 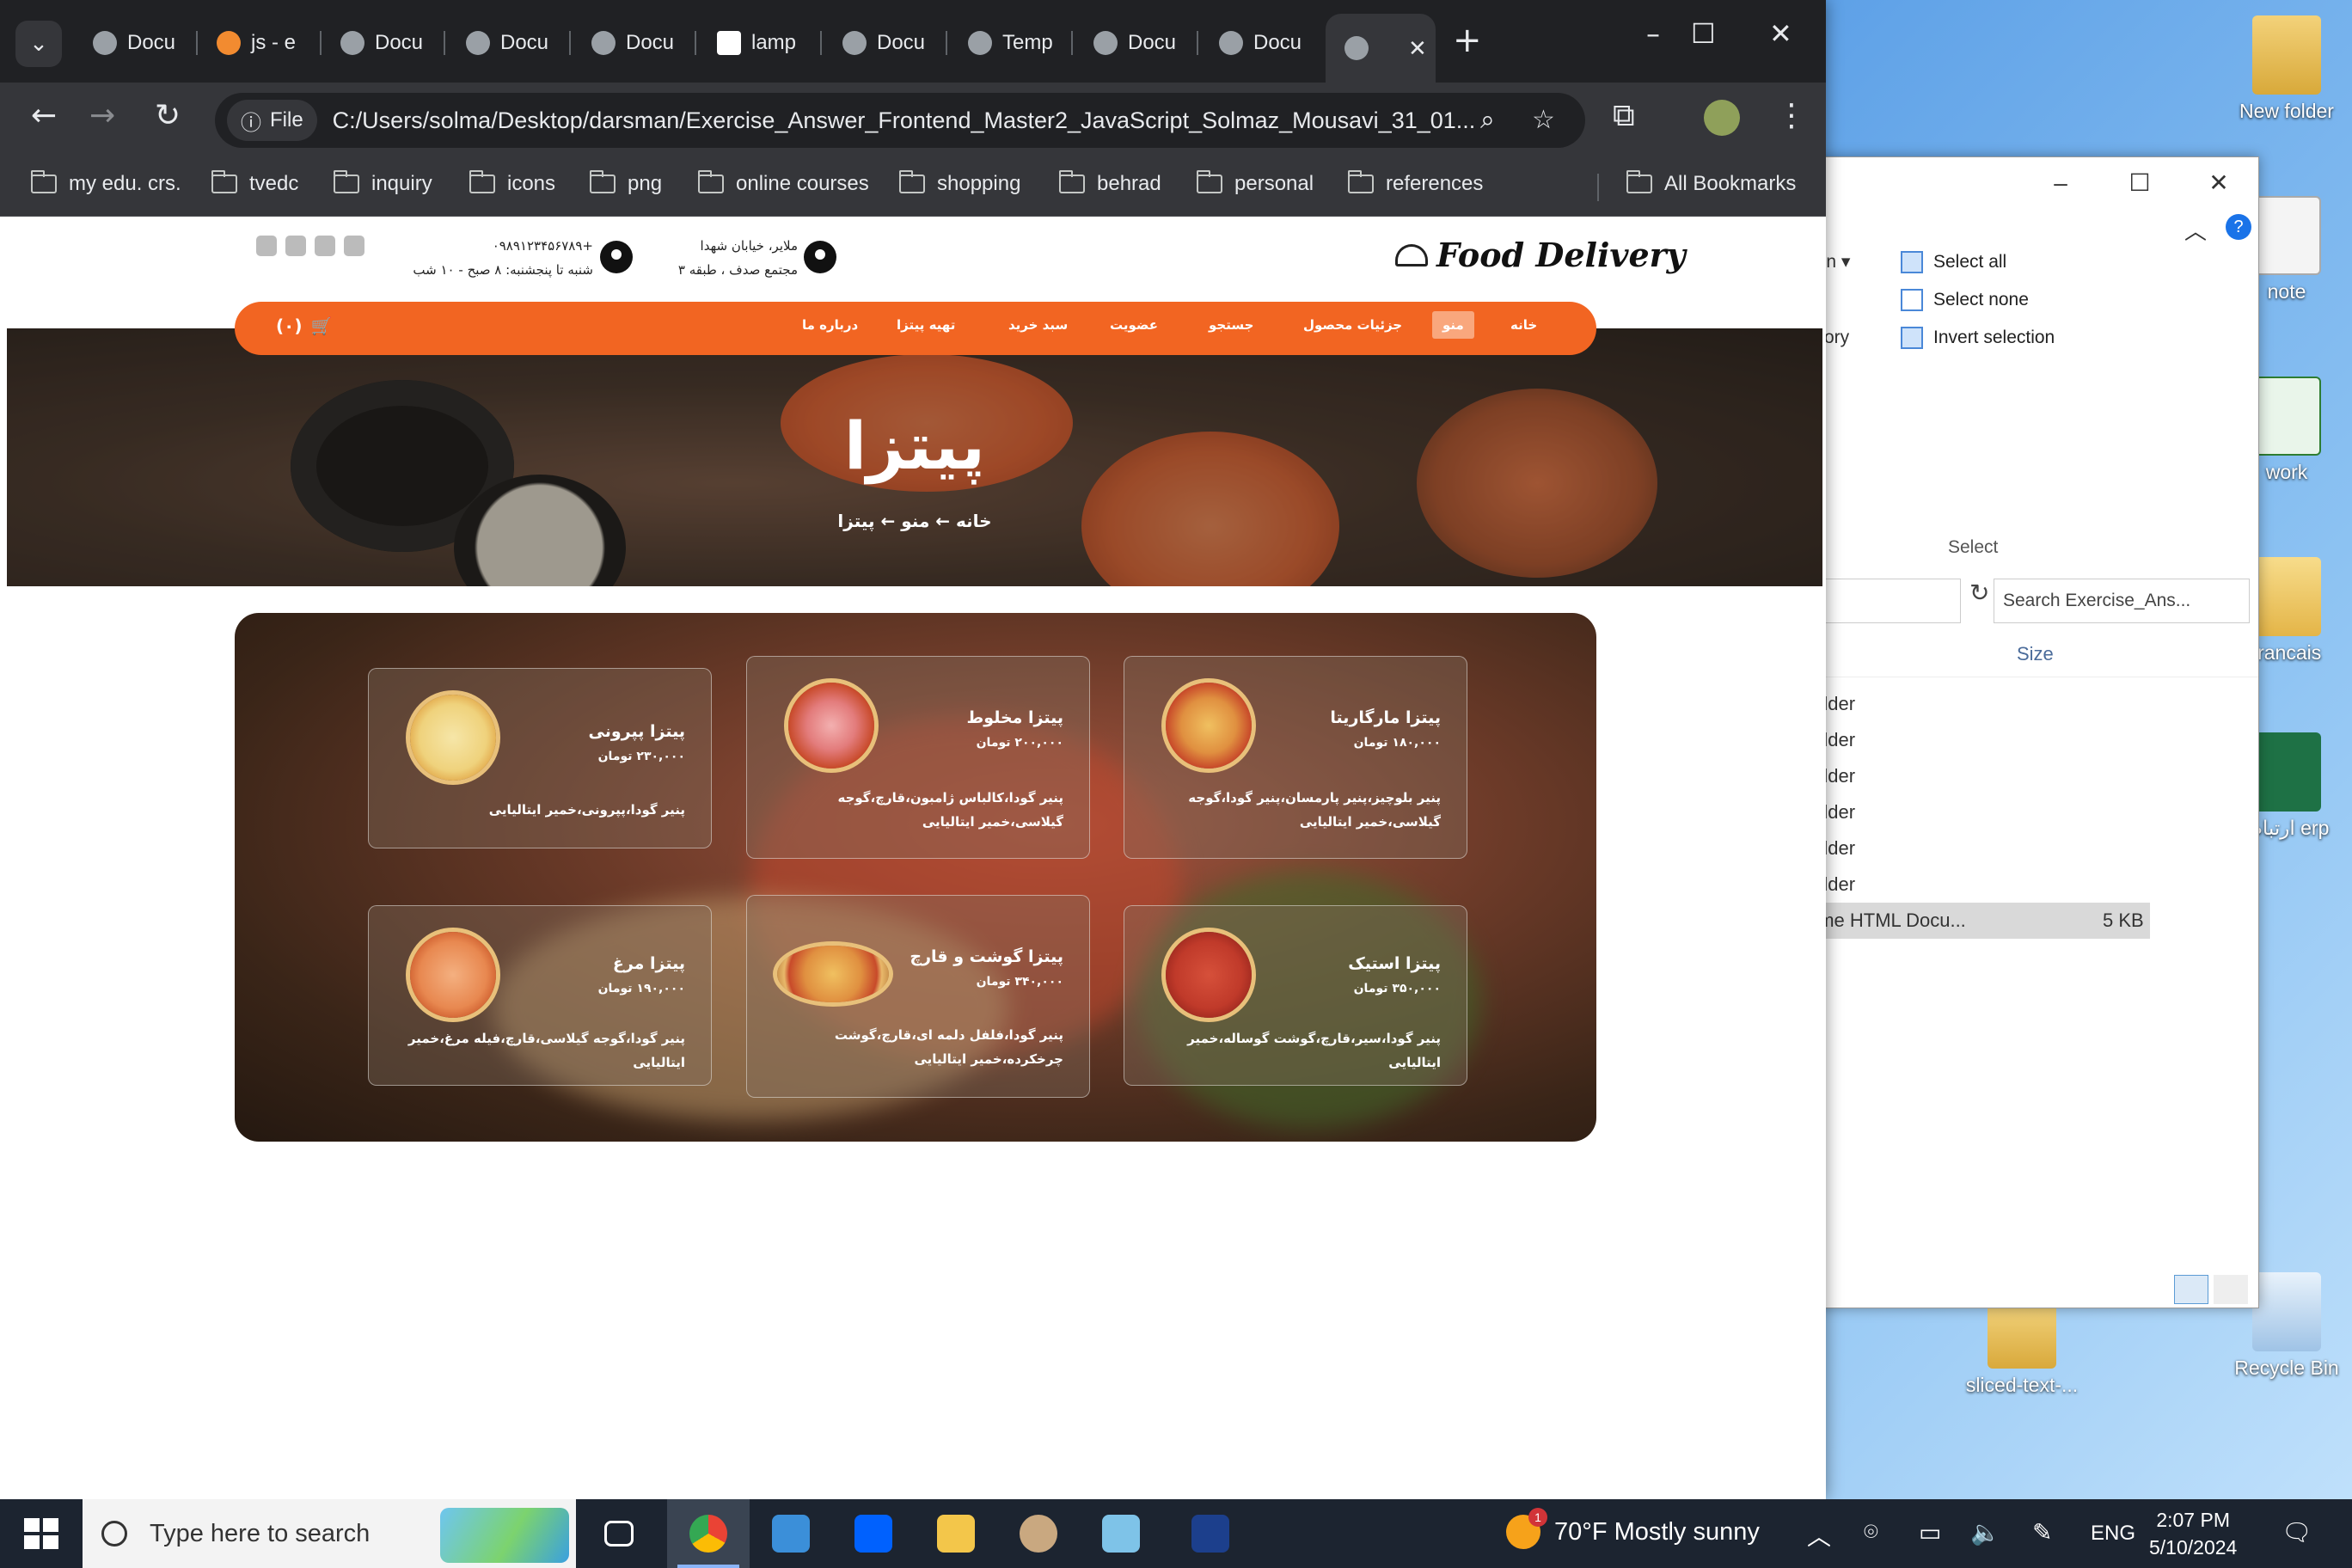 What do you see at coordinates (956, 1533) in the screenshot?
I see `file-explorer-icon` at bounding box center [956, 1533].